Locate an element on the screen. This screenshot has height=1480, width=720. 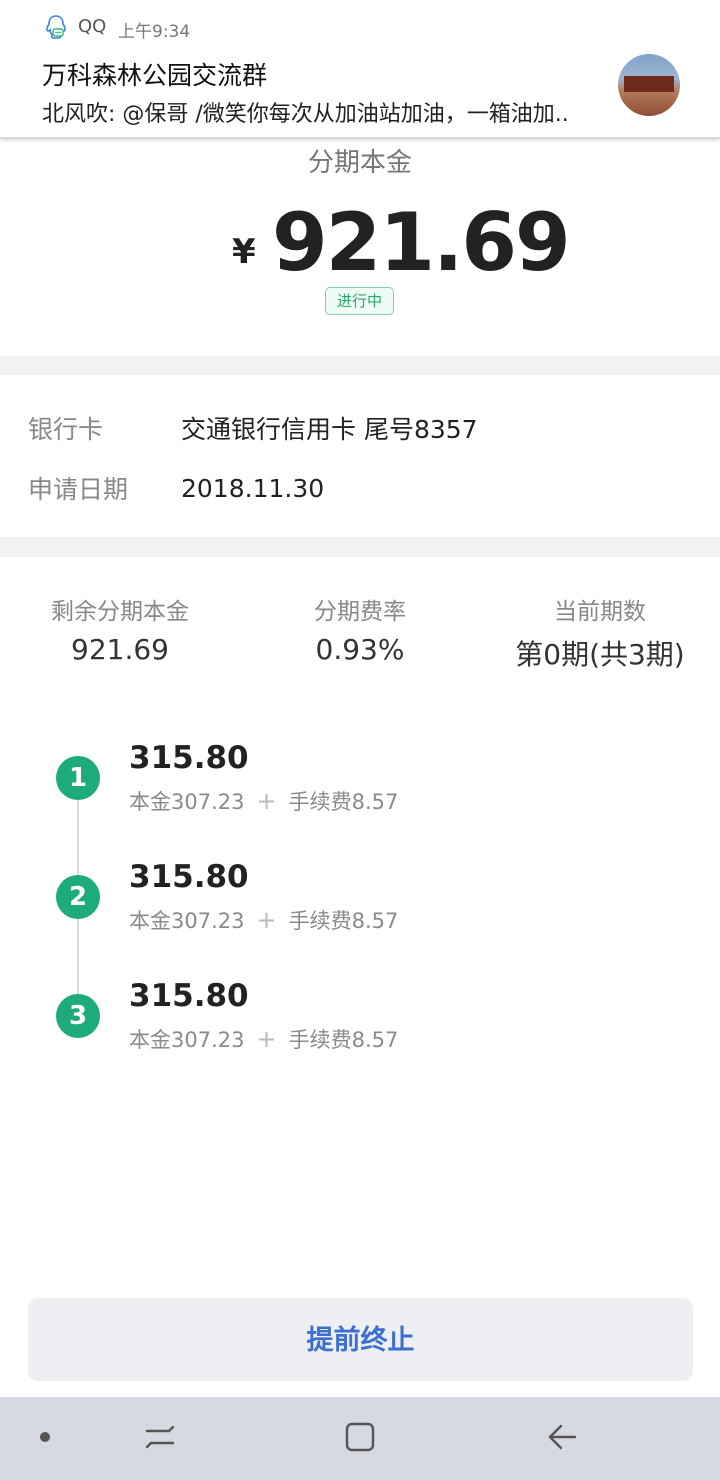
avatar-sign is located at coordinates (649, 84).